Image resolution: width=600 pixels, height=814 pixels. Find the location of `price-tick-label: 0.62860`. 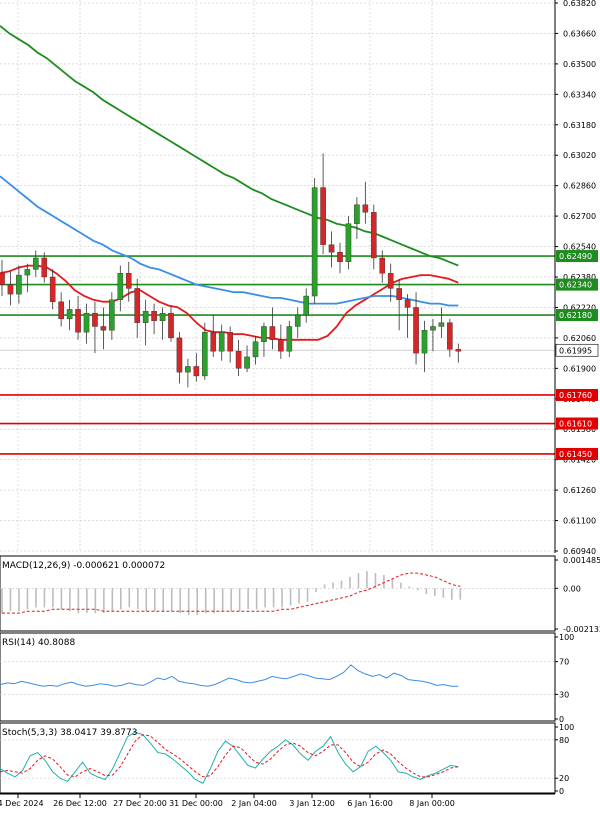

price-tick-label: 0.62860 is located at coordinates (579, 186).